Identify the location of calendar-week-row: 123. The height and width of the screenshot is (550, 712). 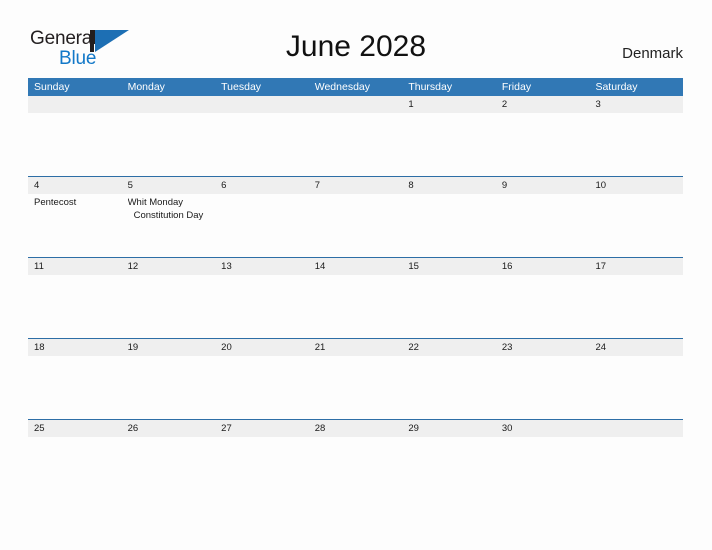
(355, 136).